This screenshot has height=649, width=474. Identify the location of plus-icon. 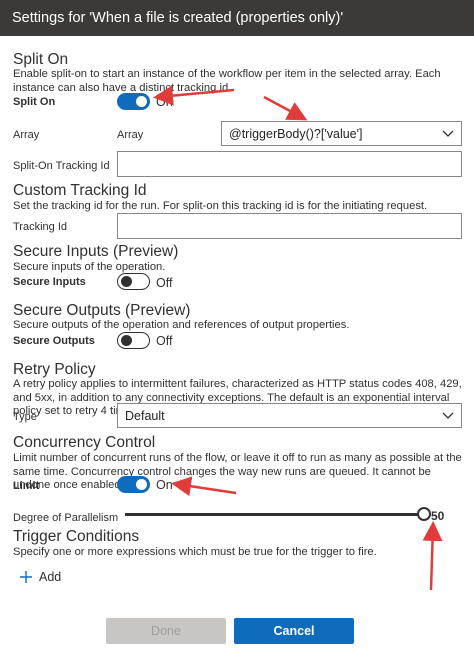
(26, 577).